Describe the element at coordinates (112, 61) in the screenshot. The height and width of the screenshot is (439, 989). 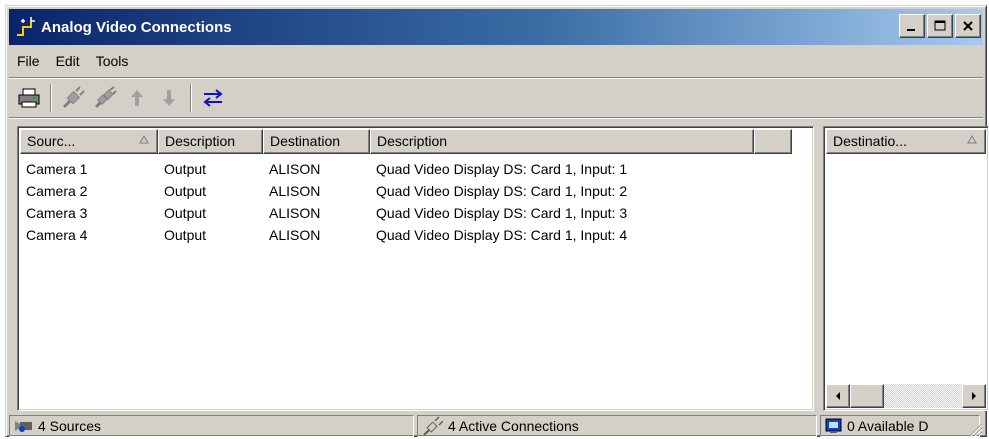
I see `menu-tools: Tools` at that location.